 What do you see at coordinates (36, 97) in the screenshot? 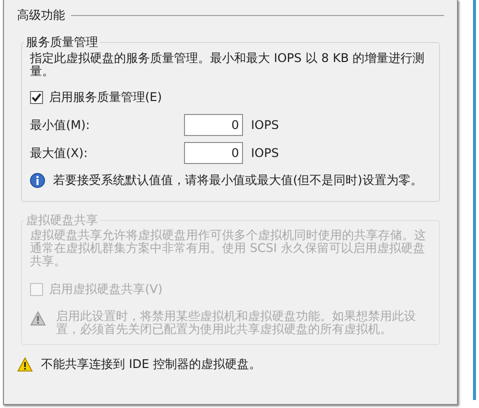
I see `checkbox` at bounding box center [36, 97].